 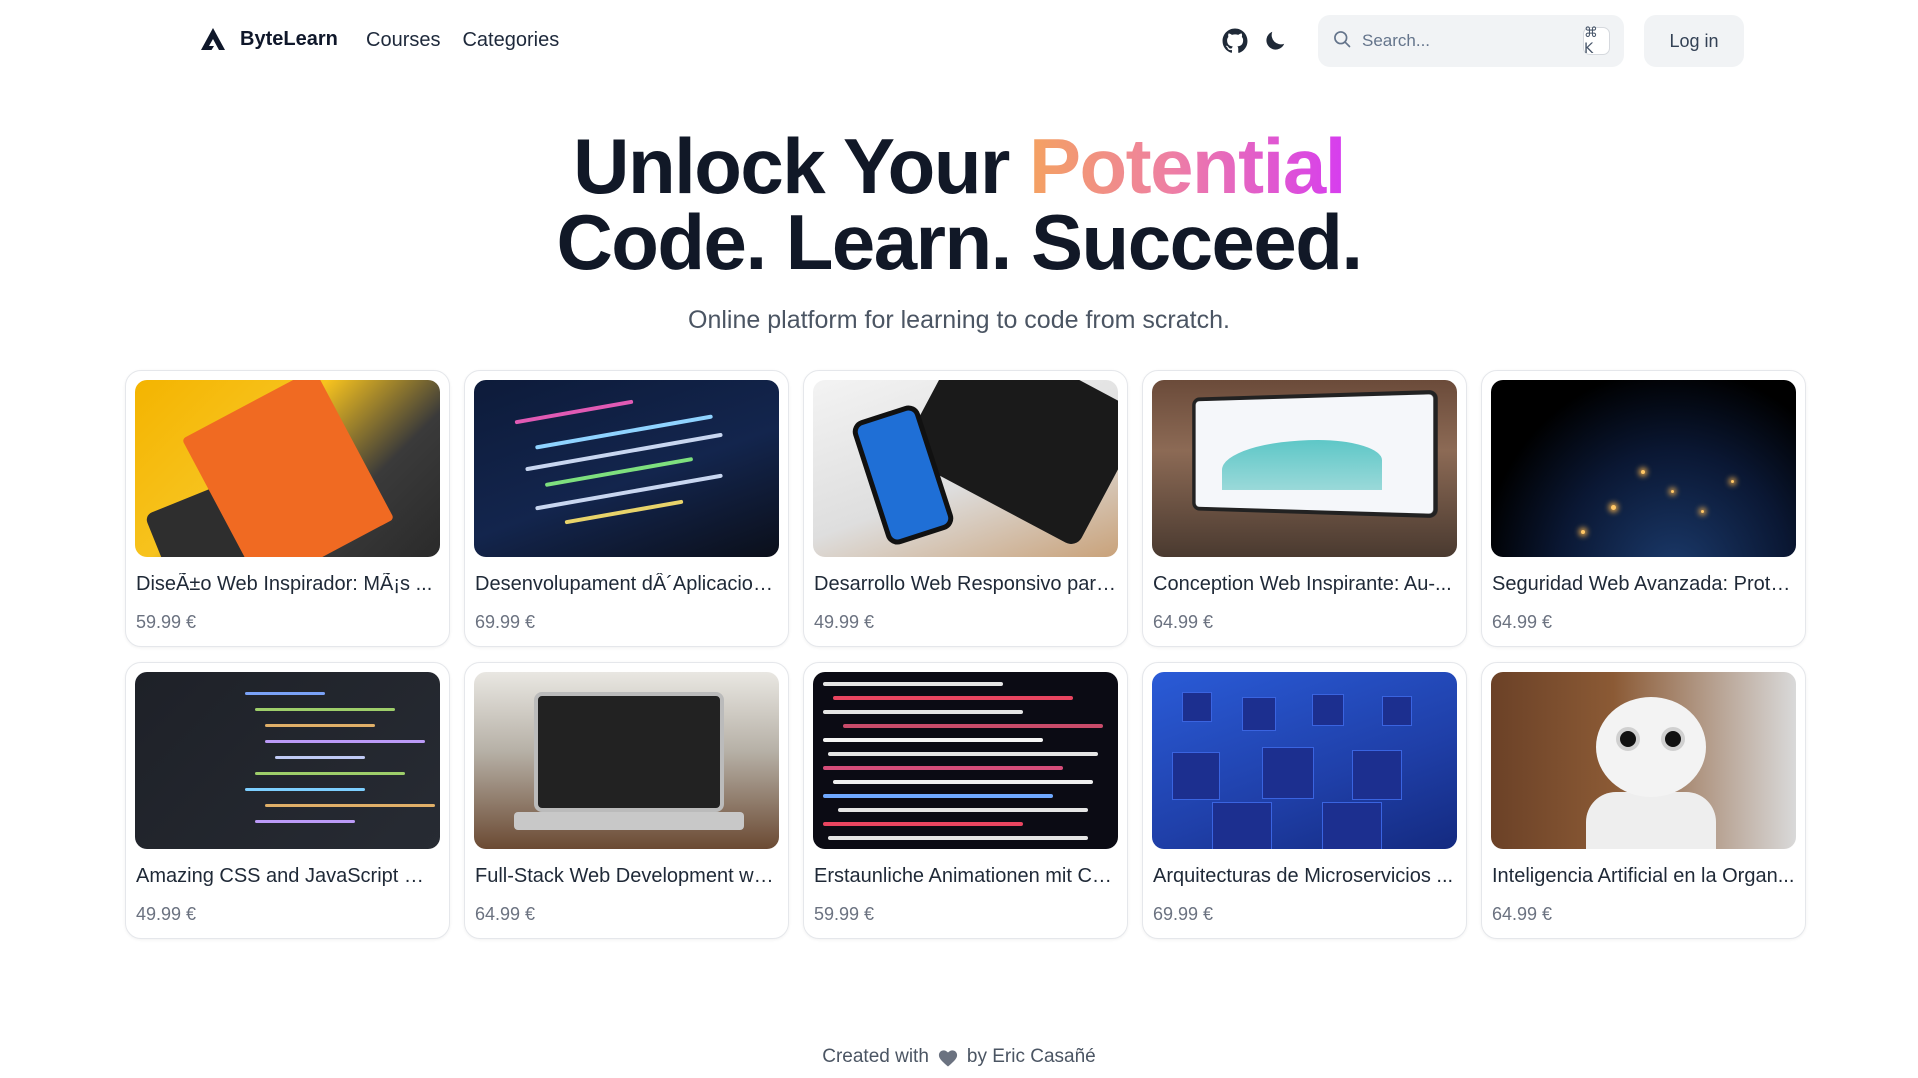 I want to click on search-input, so click(x=1472, y=41).